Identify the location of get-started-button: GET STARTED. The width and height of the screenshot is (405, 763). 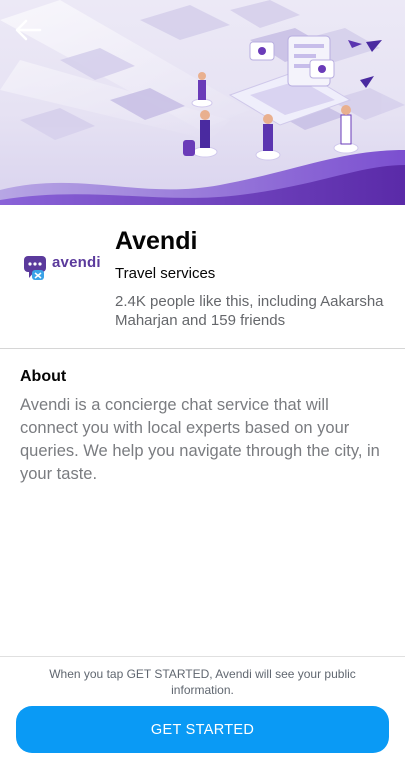
(202, 729).